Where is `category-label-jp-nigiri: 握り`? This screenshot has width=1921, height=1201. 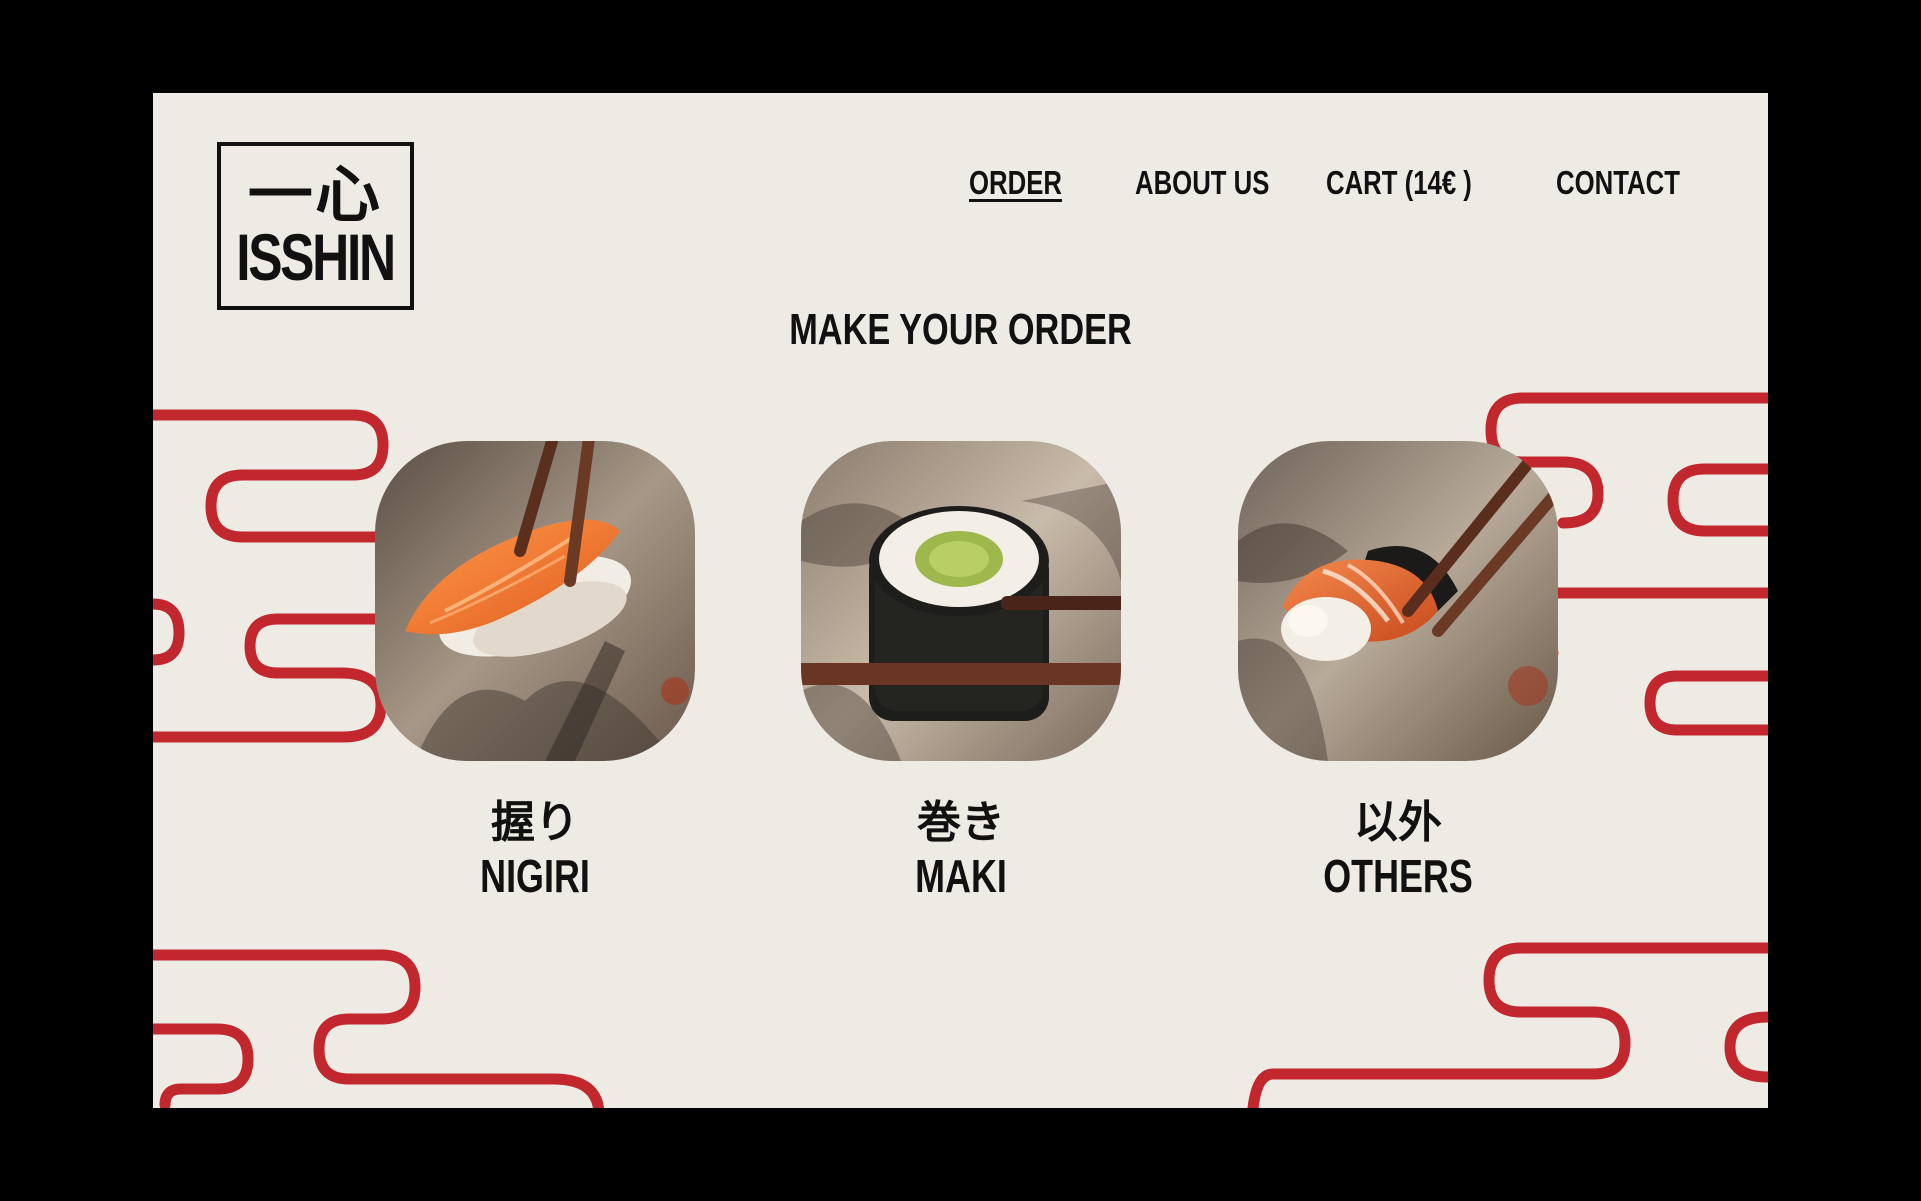
category-label-jp-nigiri: 握り is located at coordinates (535, 822).